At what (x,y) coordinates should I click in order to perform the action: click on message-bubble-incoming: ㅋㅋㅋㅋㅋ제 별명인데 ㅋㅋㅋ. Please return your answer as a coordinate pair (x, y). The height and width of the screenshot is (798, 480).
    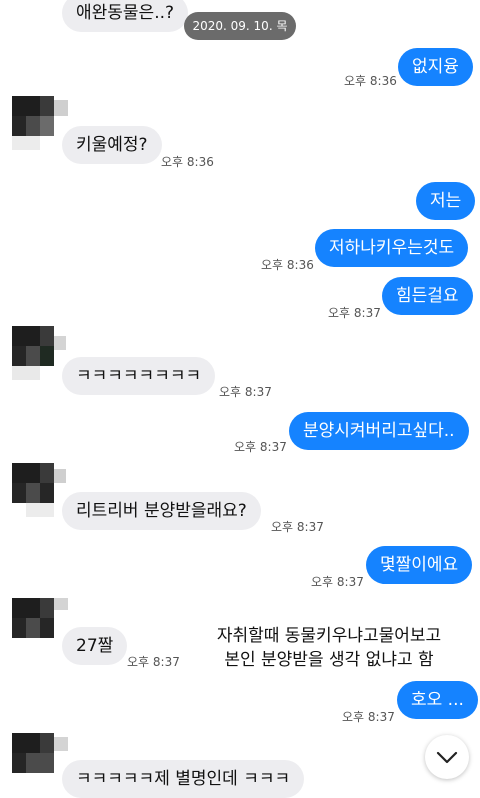
    Looking at the image, I should click on (183, 779).